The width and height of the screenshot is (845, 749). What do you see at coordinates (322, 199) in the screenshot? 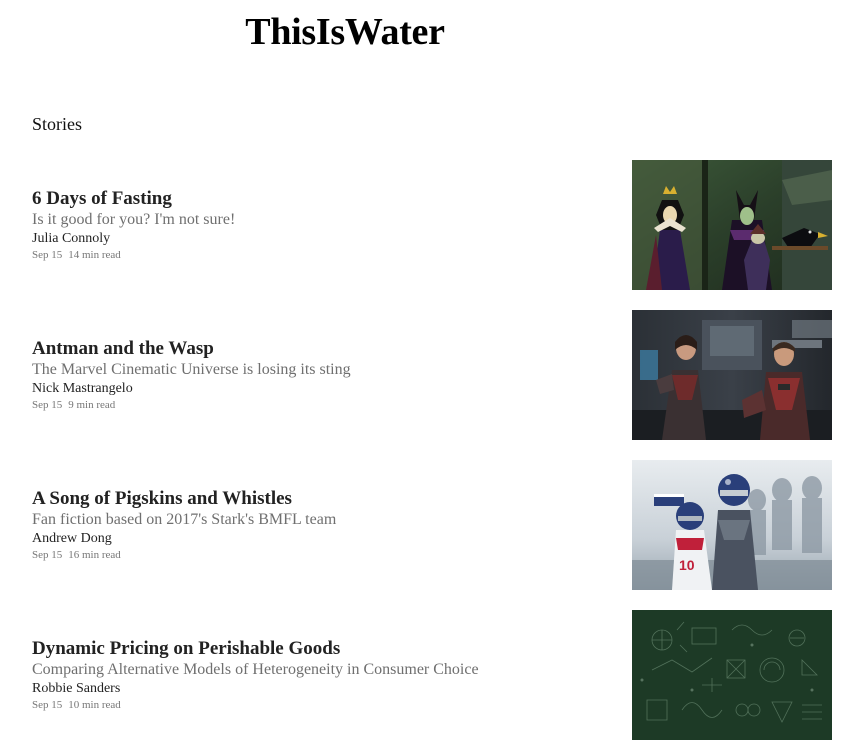
I see `story-title: 6 Days of Fasting` at bounding box center [322, 199].